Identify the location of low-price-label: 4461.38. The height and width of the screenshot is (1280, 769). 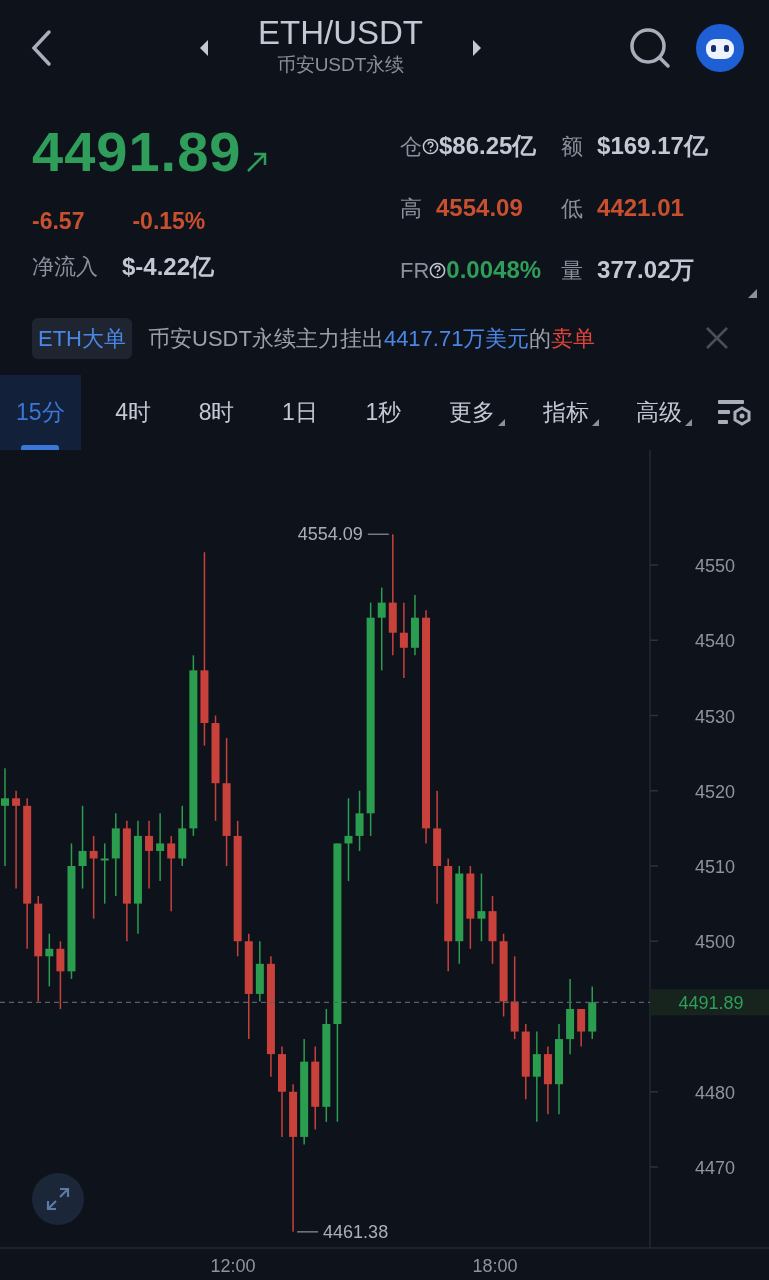
(356, 1231).